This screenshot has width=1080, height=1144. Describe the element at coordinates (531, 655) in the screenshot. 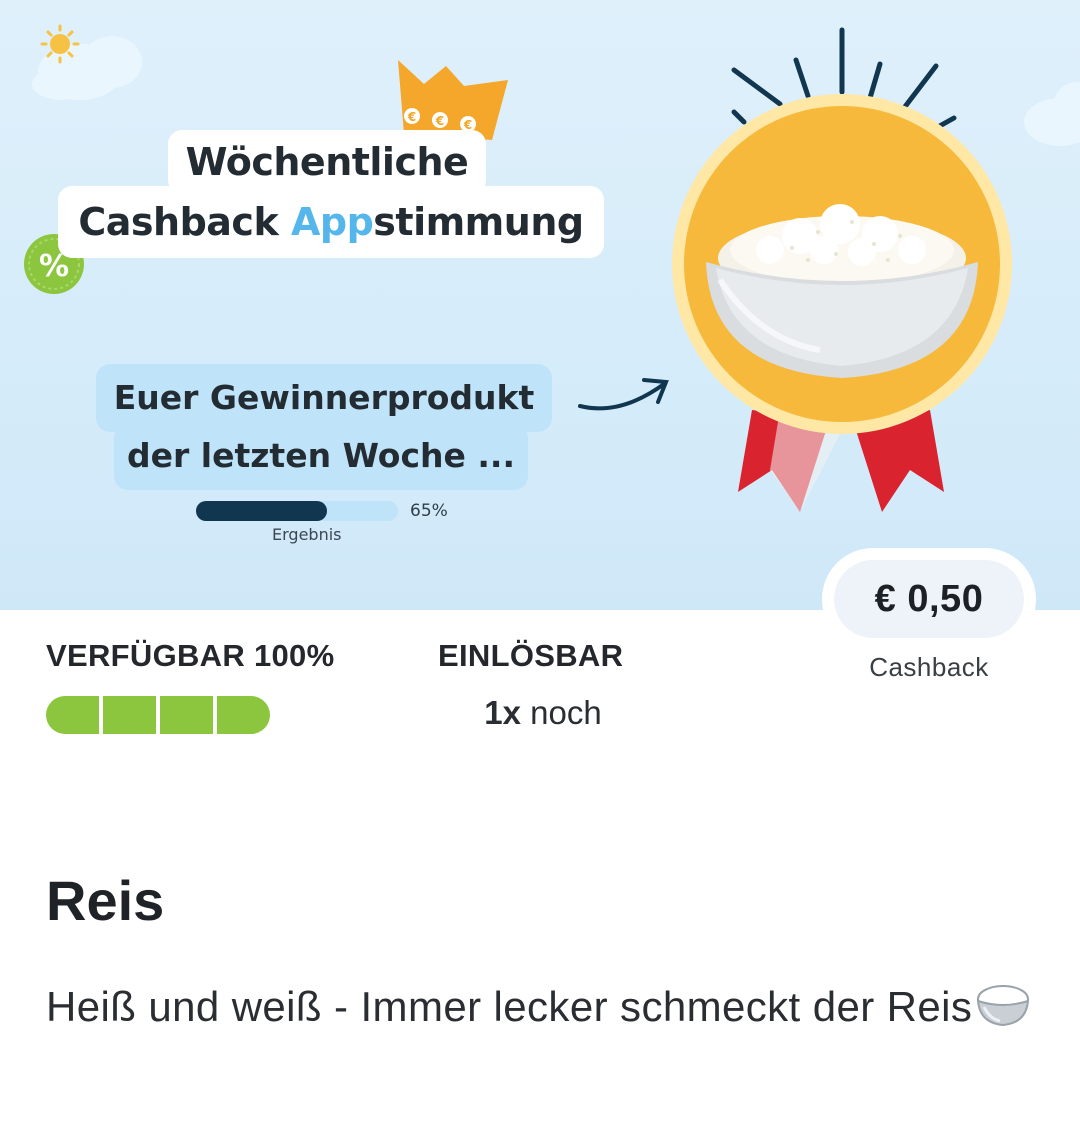

I see `redeemable-label: EINLÖSBAR` at that location.